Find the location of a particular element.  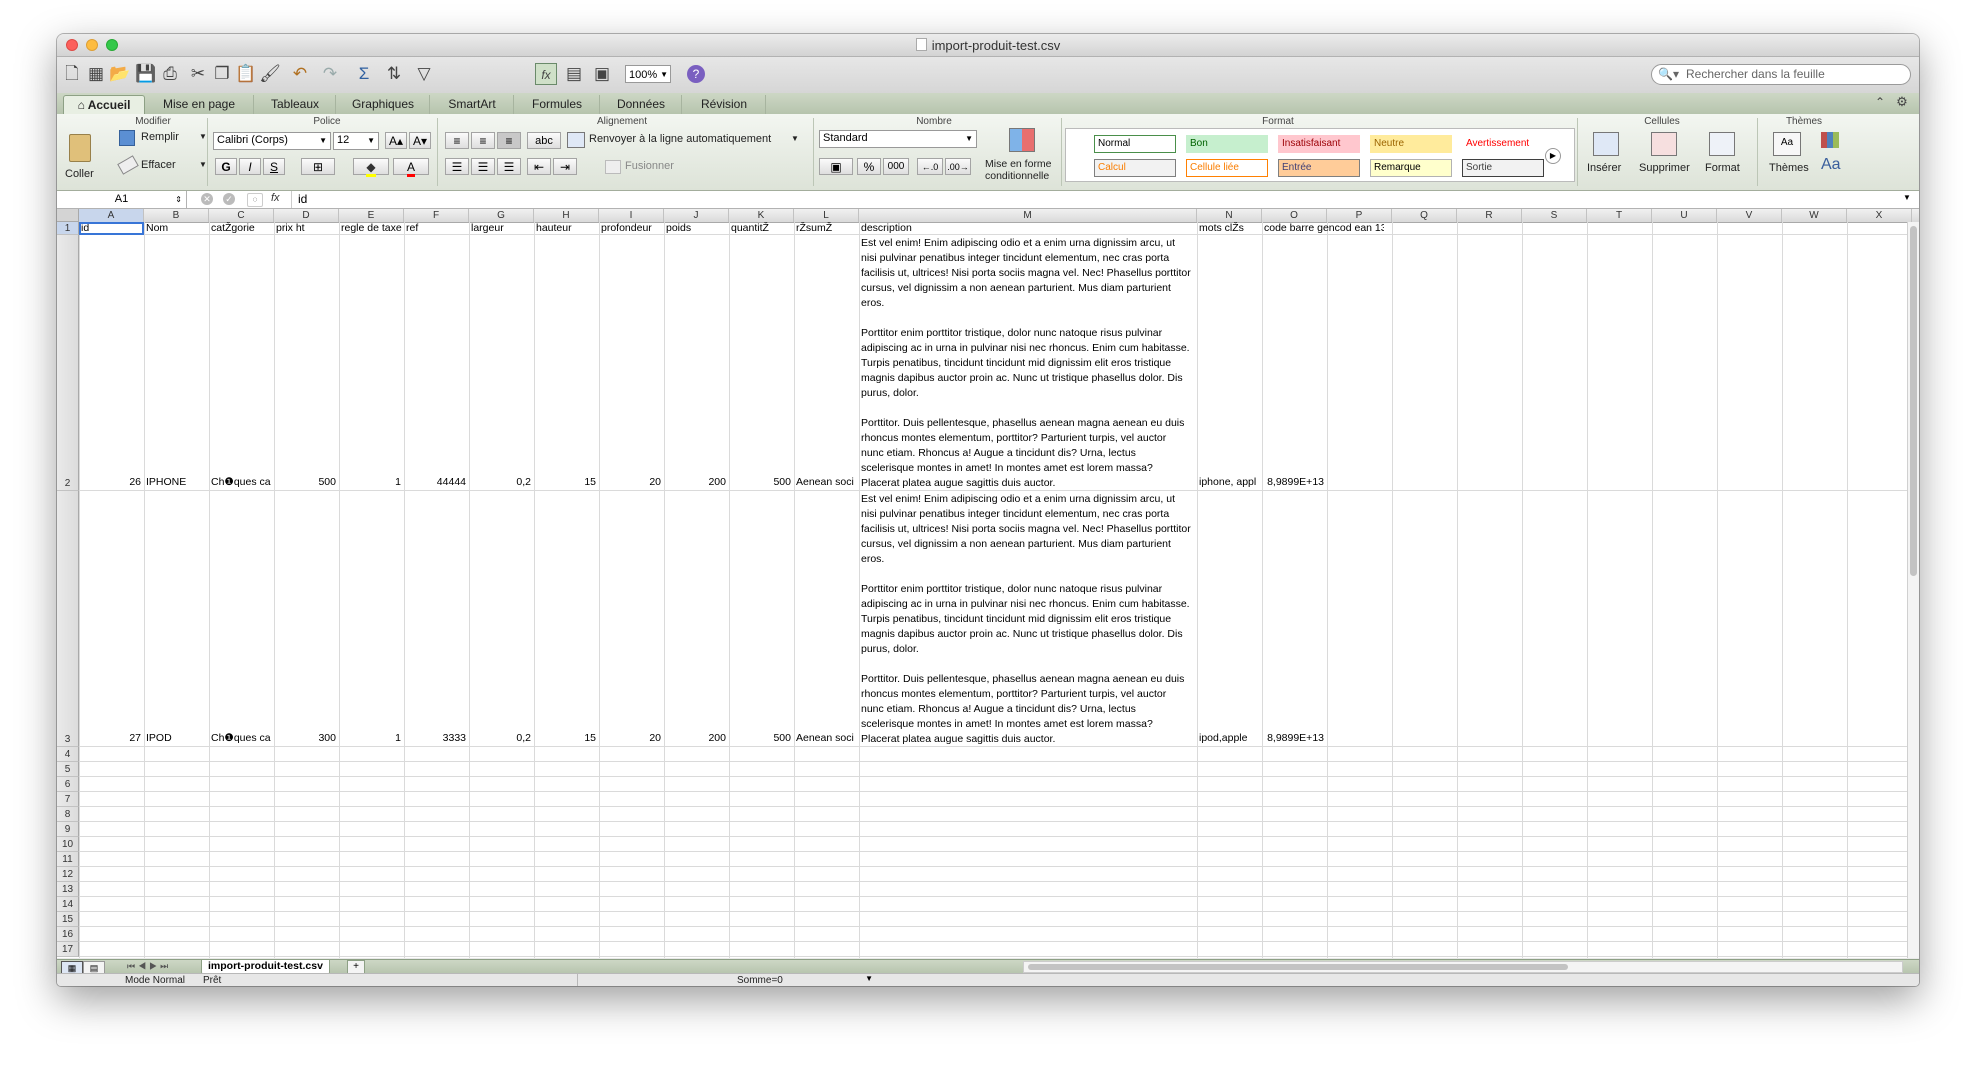

paste-button: Coller is located at coordinates (80, 158).